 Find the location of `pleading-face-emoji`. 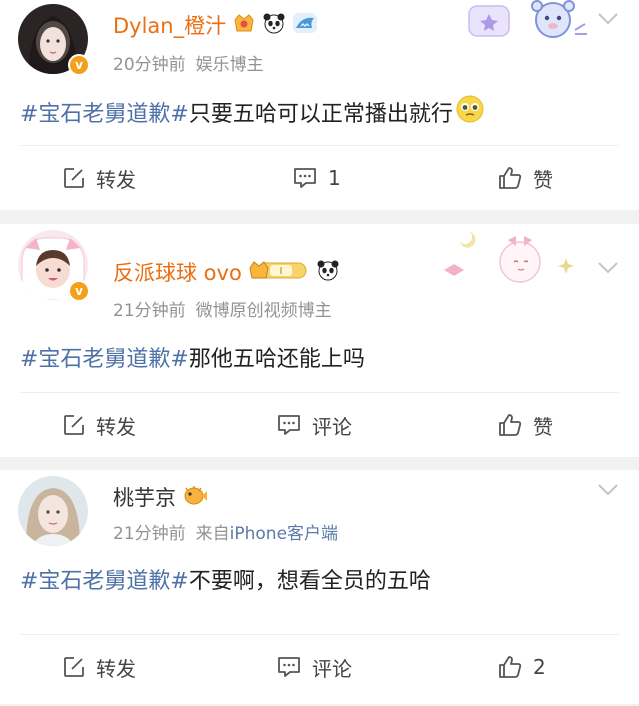

pleading-face-emoji is located at coordinates (470, 112).